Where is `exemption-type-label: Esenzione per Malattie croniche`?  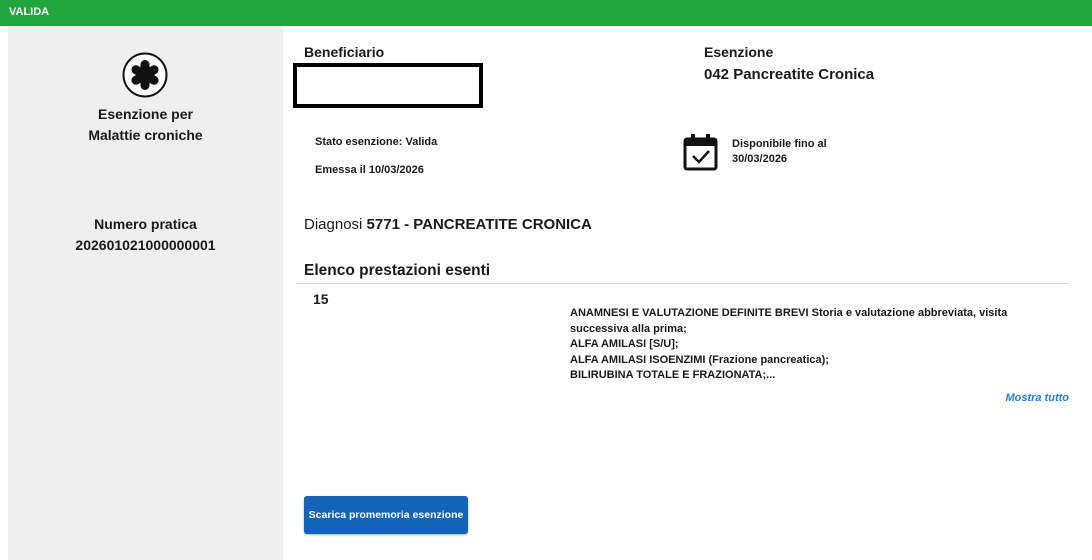 exemption-type-label: Esenzione per Malattie croniche is located at coordinates (145, 125).